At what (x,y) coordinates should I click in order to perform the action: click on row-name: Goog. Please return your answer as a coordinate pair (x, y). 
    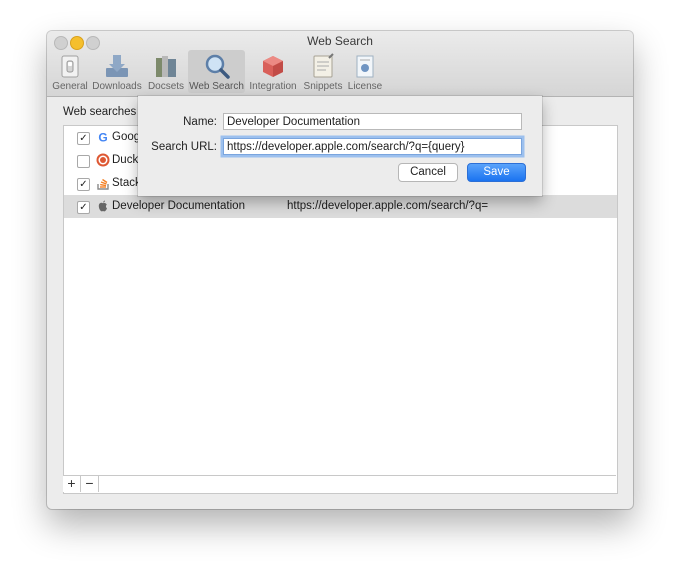
    Looking at the image, I should click on (126, 137).